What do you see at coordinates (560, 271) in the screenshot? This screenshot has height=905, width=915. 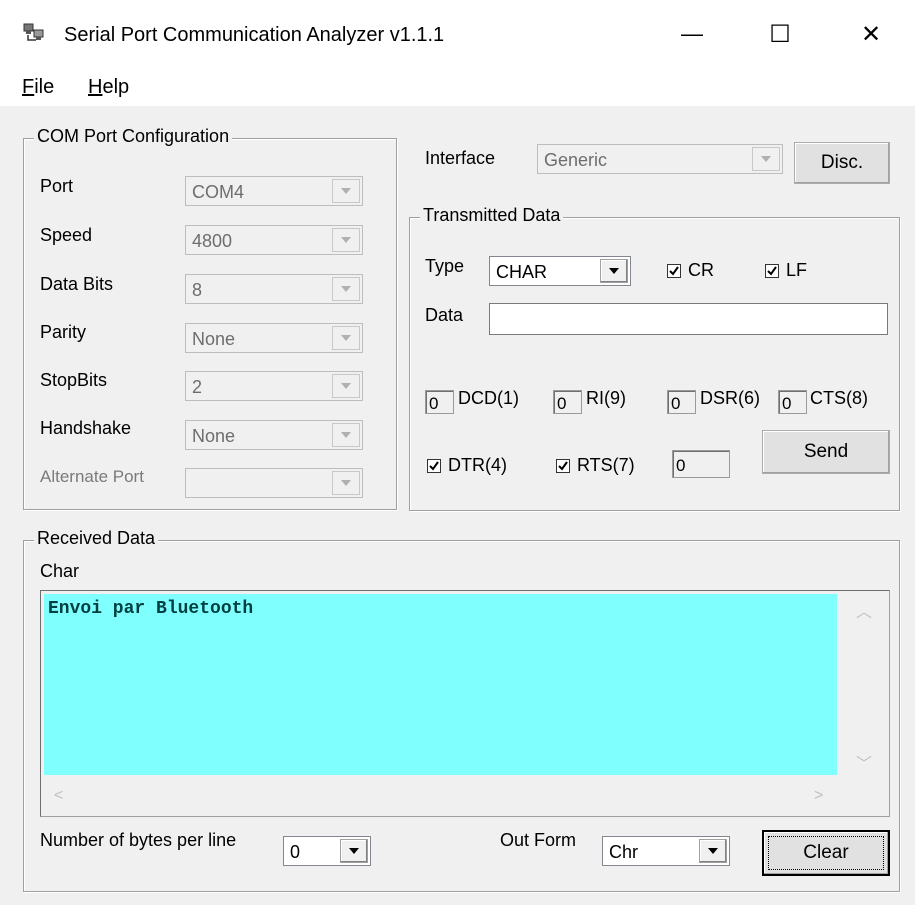 I see `type-select: CHAR` at bounding box center [560, 271].